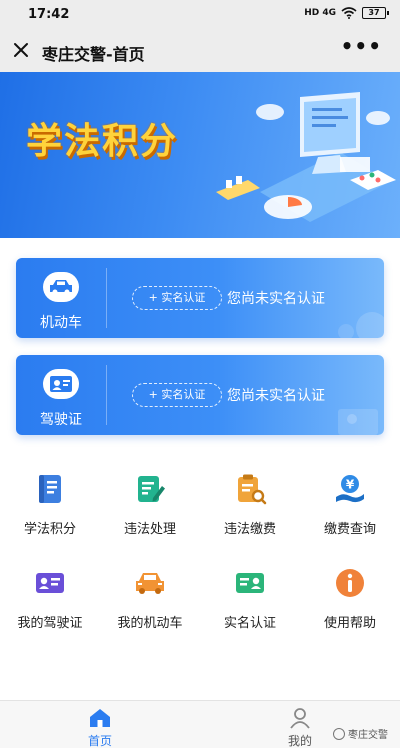 The image size is (400, 748). I want to click on license-card-label: 驾驶证, so click(61, 420).